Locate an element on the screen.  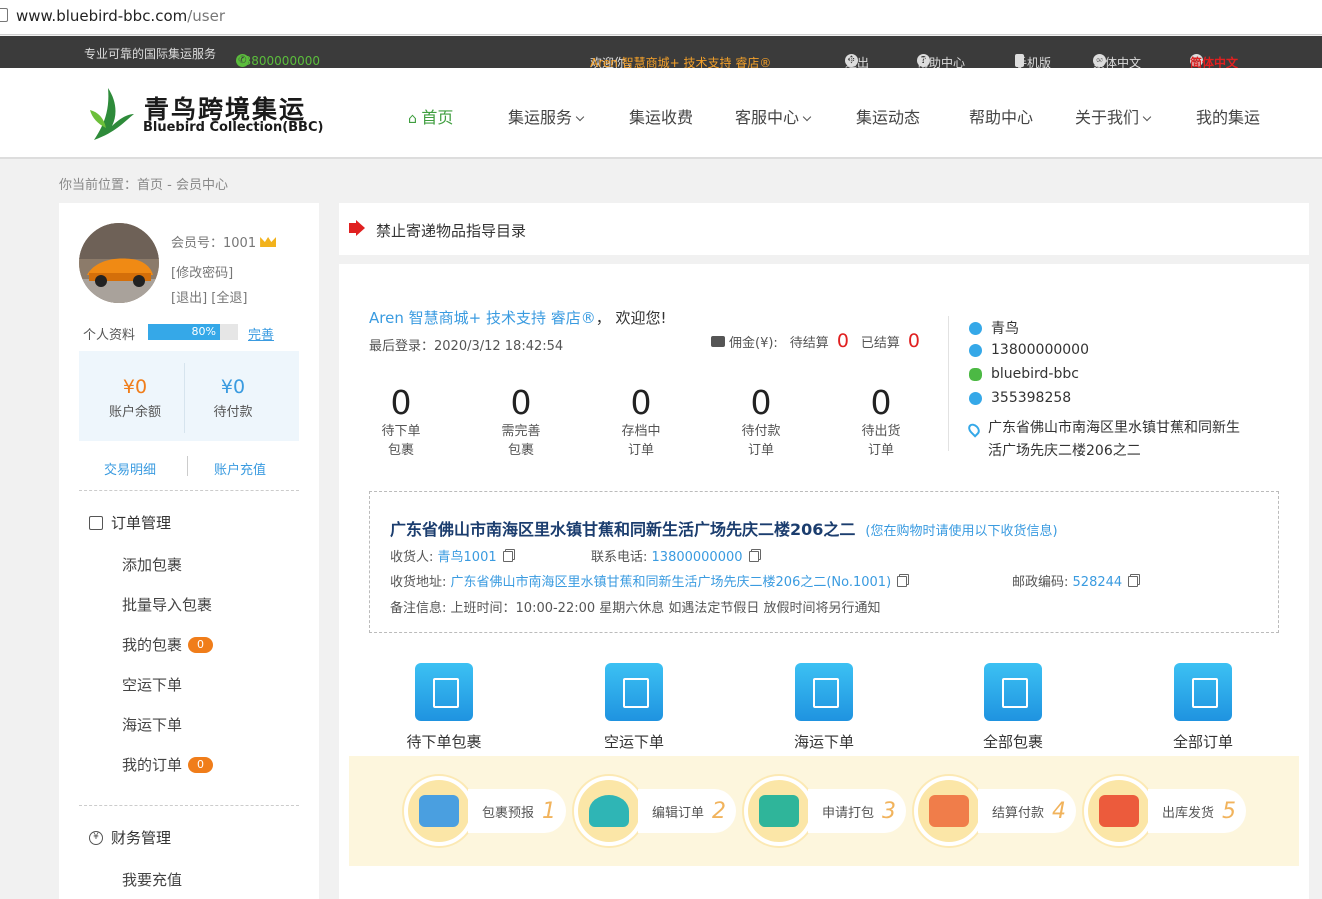
quick-sea-order: 海运下单 is located at coordinates (824, 707).